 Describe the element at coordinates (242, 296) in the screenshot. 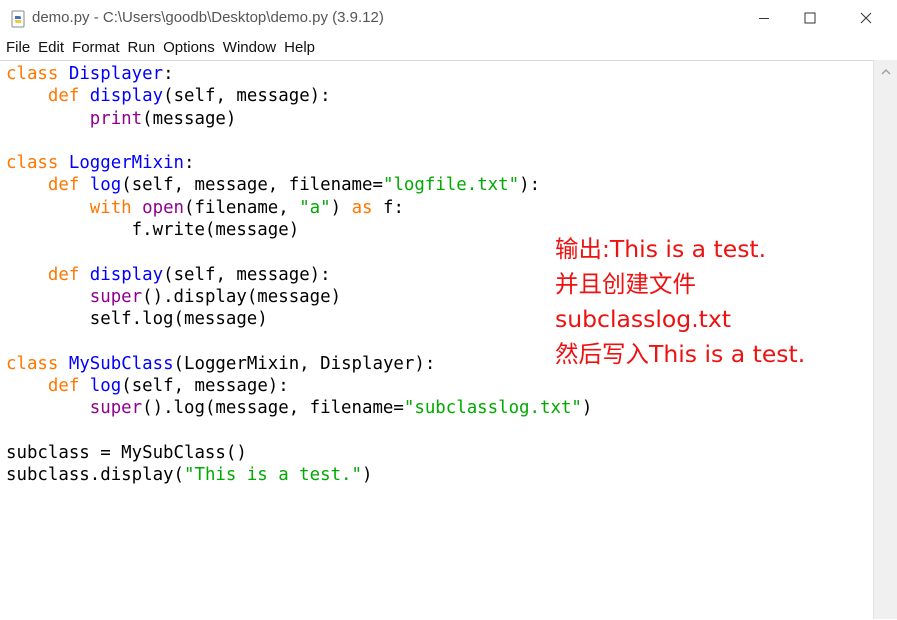

I see `code-token: ().display(message)` at that location.